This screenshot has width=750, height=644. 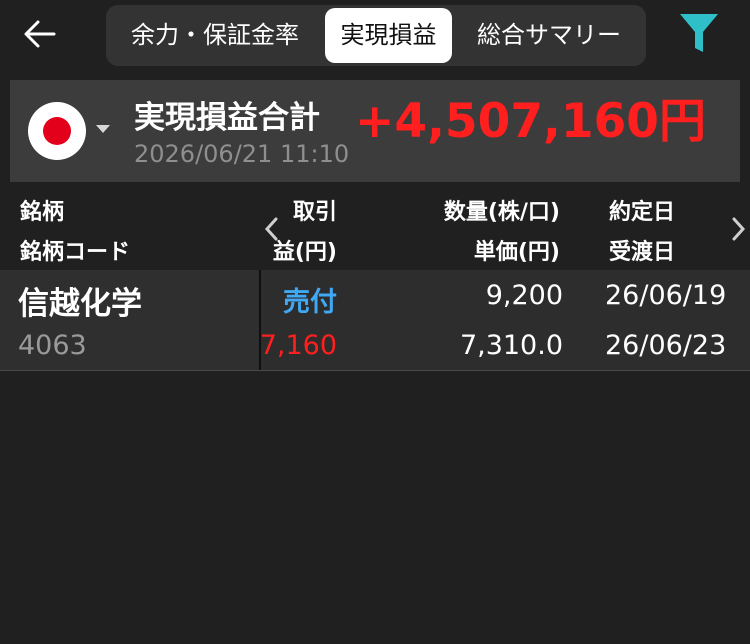 I want to click on stock-name: 信越化学, so click(x=80, y=304).